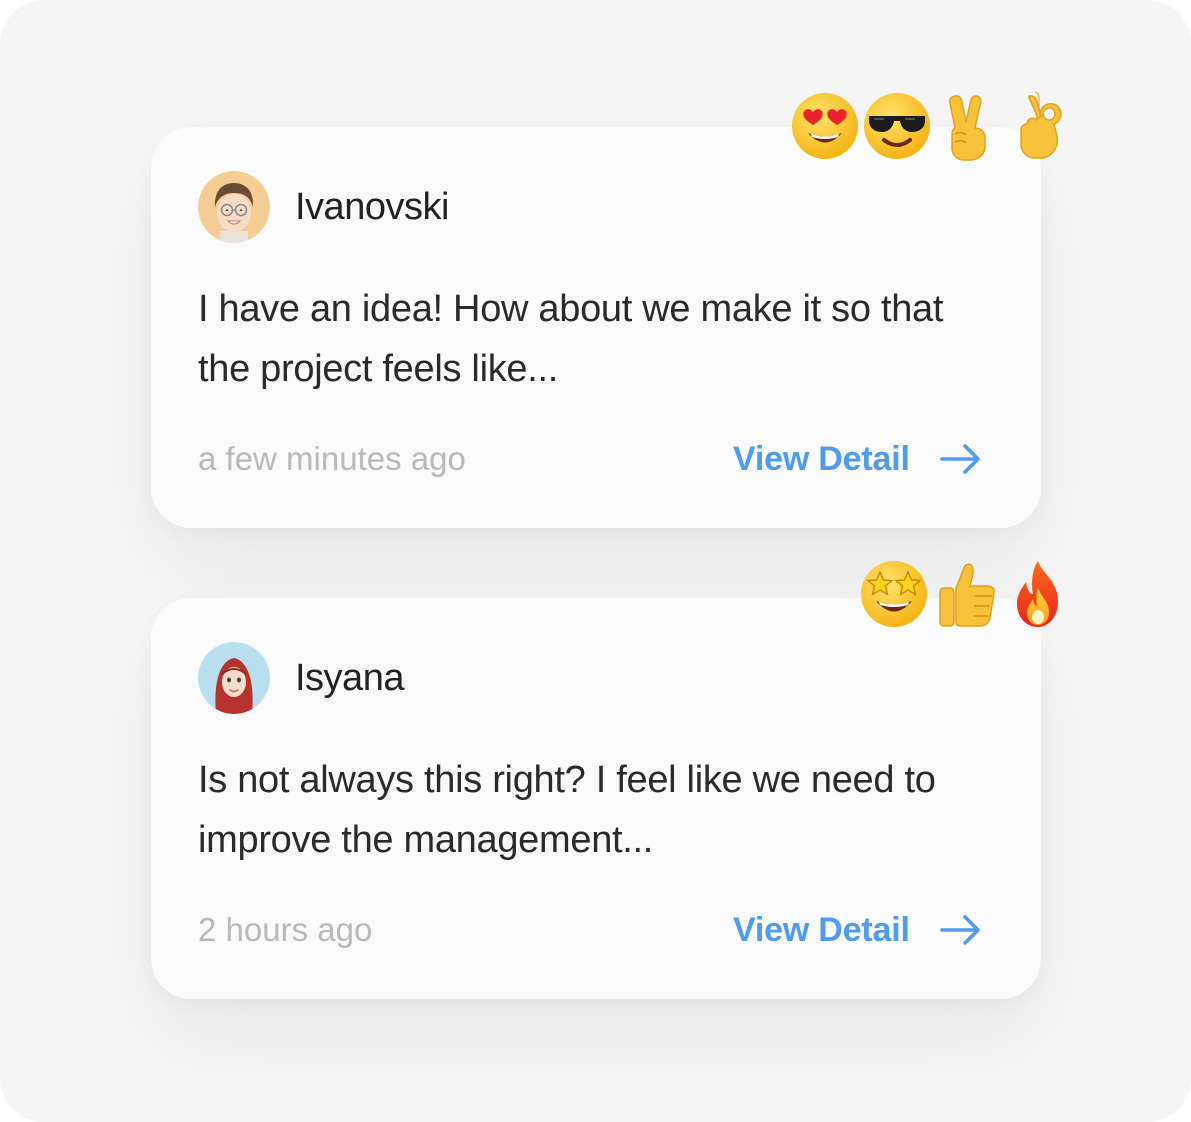 Image resolution: width=1191 pixels, height=1122 pixels. I want to click on sunglasses-emoji-icon, so click(897, 126).